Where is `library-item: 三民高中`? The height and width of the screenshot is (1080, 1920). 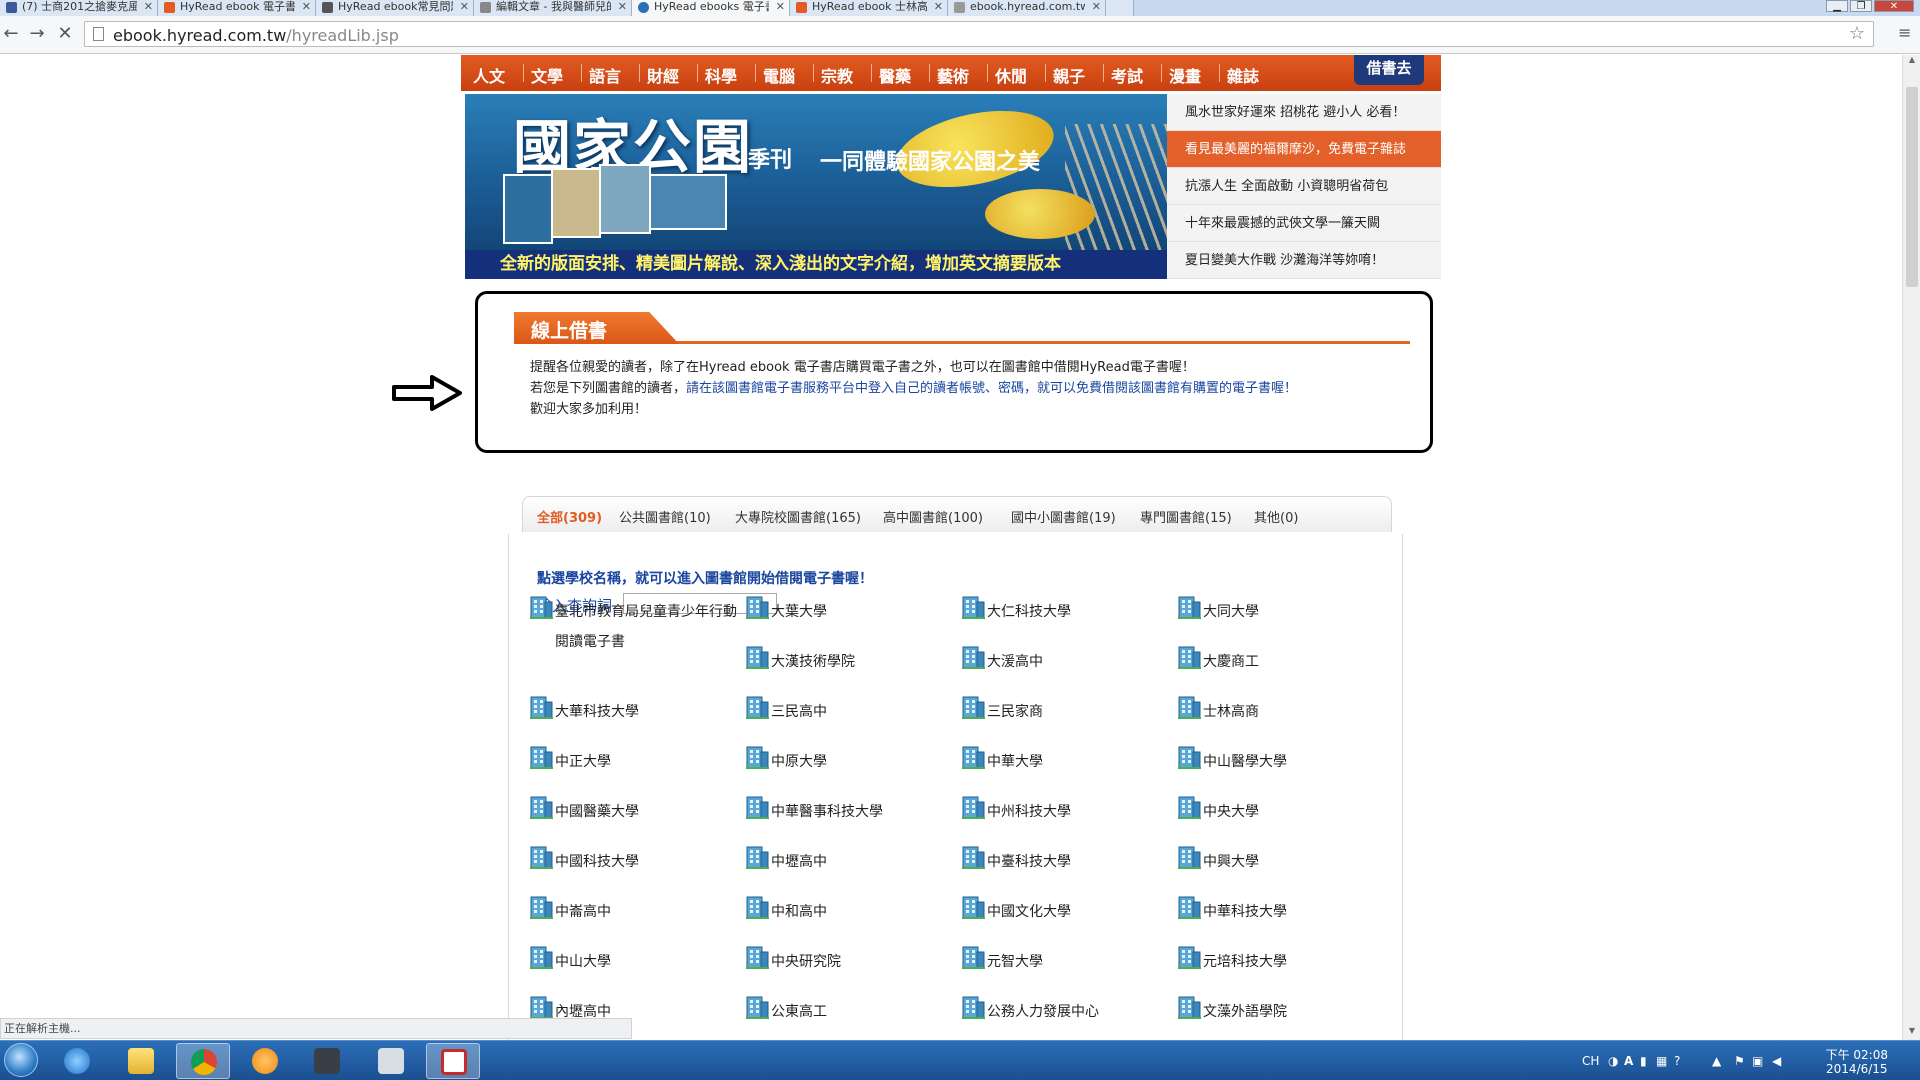 library-item: 三民高中 is located at coordinates (849, 711).